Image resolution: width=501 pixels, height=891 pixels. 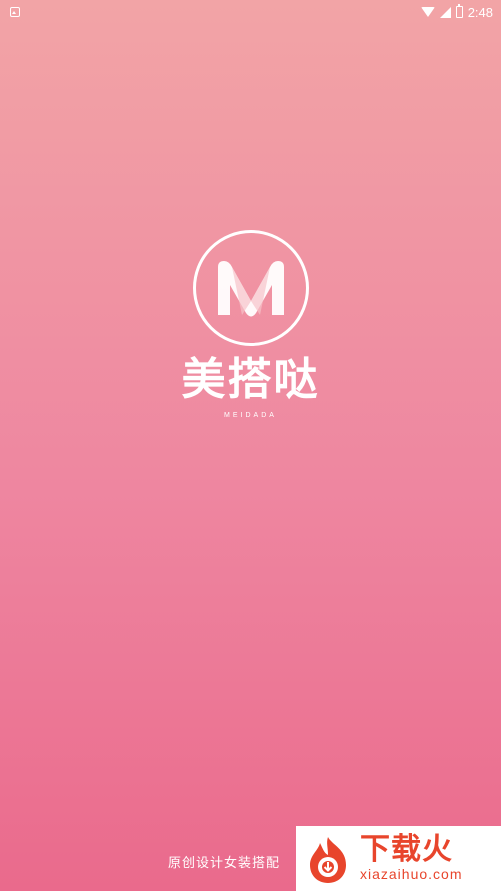 I want to click on watermark-text: 下载火 xiazaihuo.com, so click(x=411, y=858).